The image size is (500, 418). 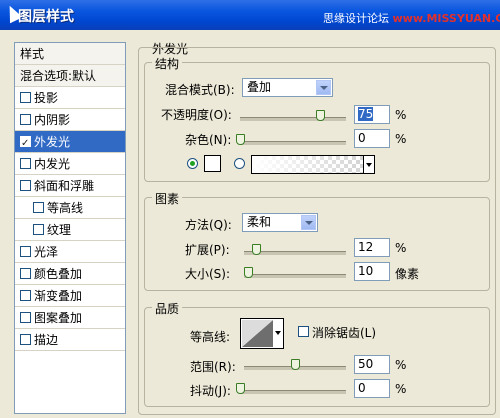 What do you see at coordinates (46, 340) in the screenshot?
I see `style-item-label: 描边` at bounding box center [46, 340].